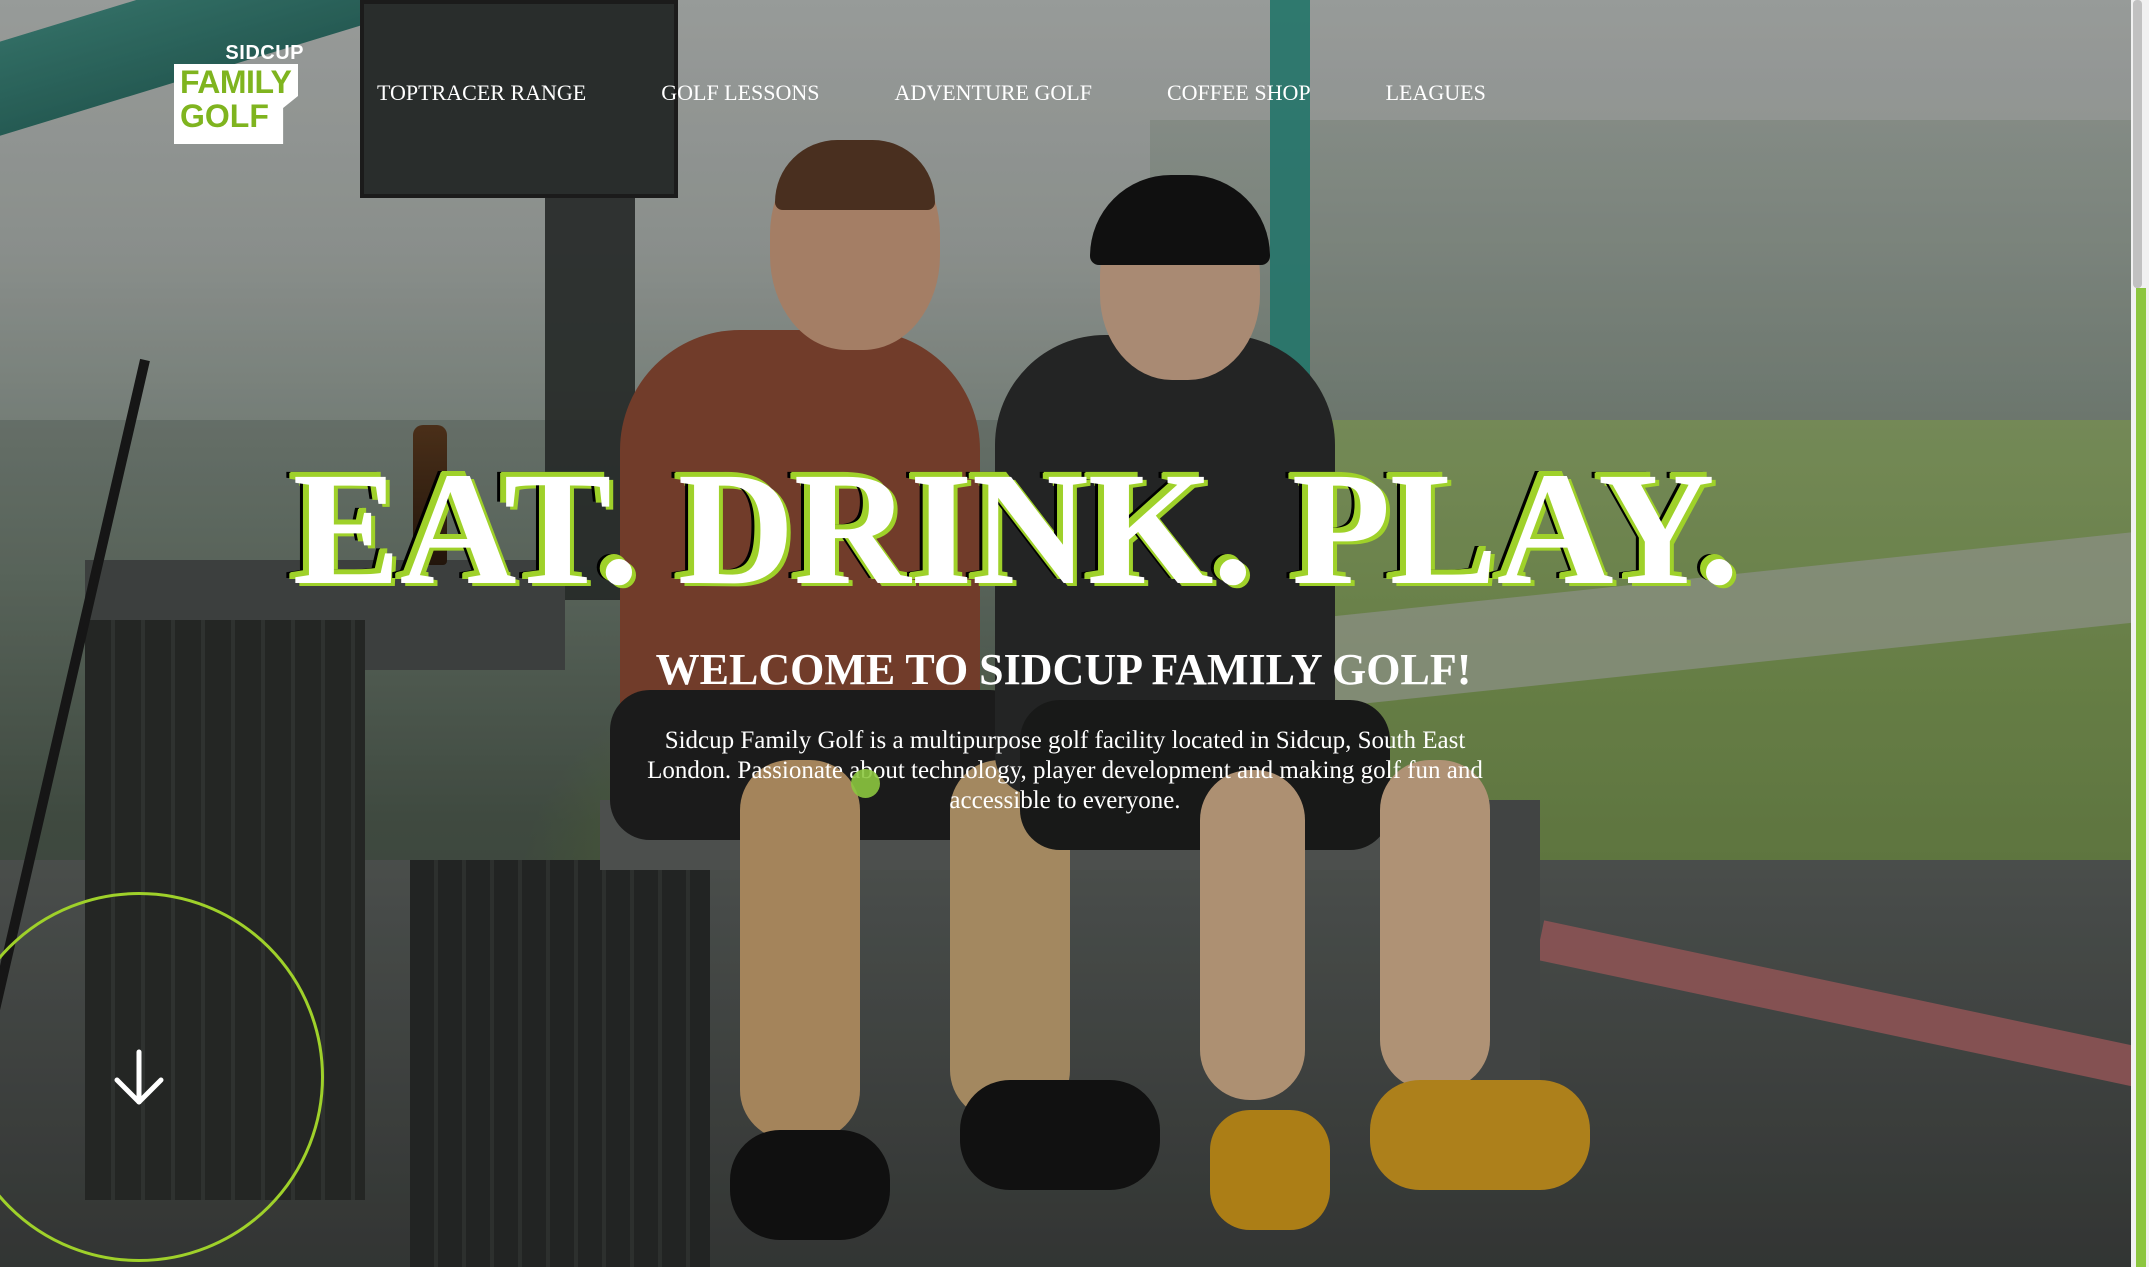 Image resolution: width=2149 pixels, height=1267 pixels. I want to click on nav-leagues: LEAGUES, so click(1436, 93).